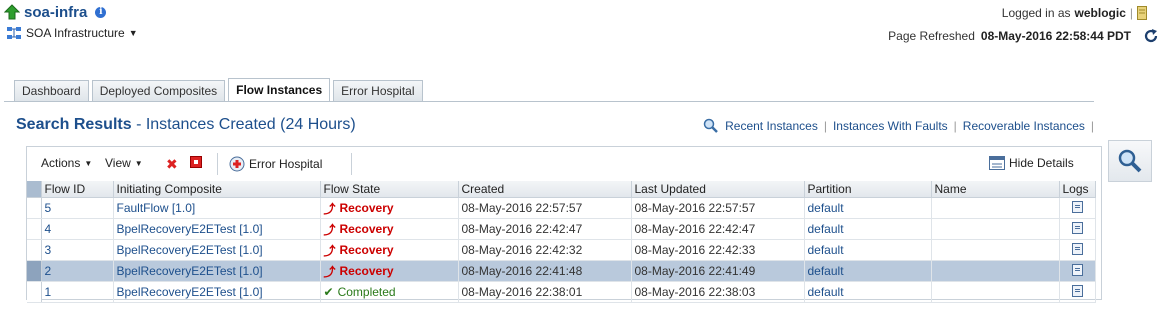 Image resolution: width=1169 pixels, height=317 pixels. I want to click on column-header-flow-id: Flow ID, so click(77, 189).